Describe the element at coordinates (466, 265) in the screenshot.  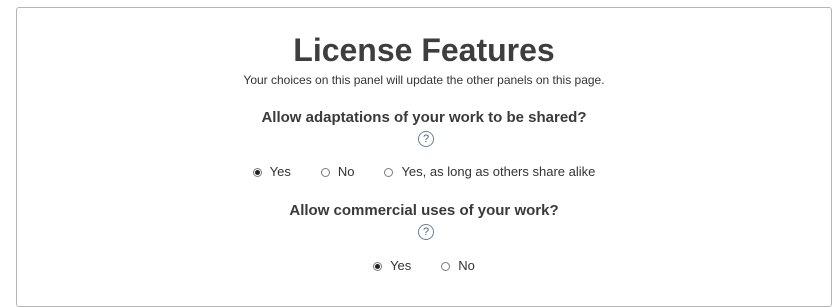
I see `commercial-no-label: No` at that location.